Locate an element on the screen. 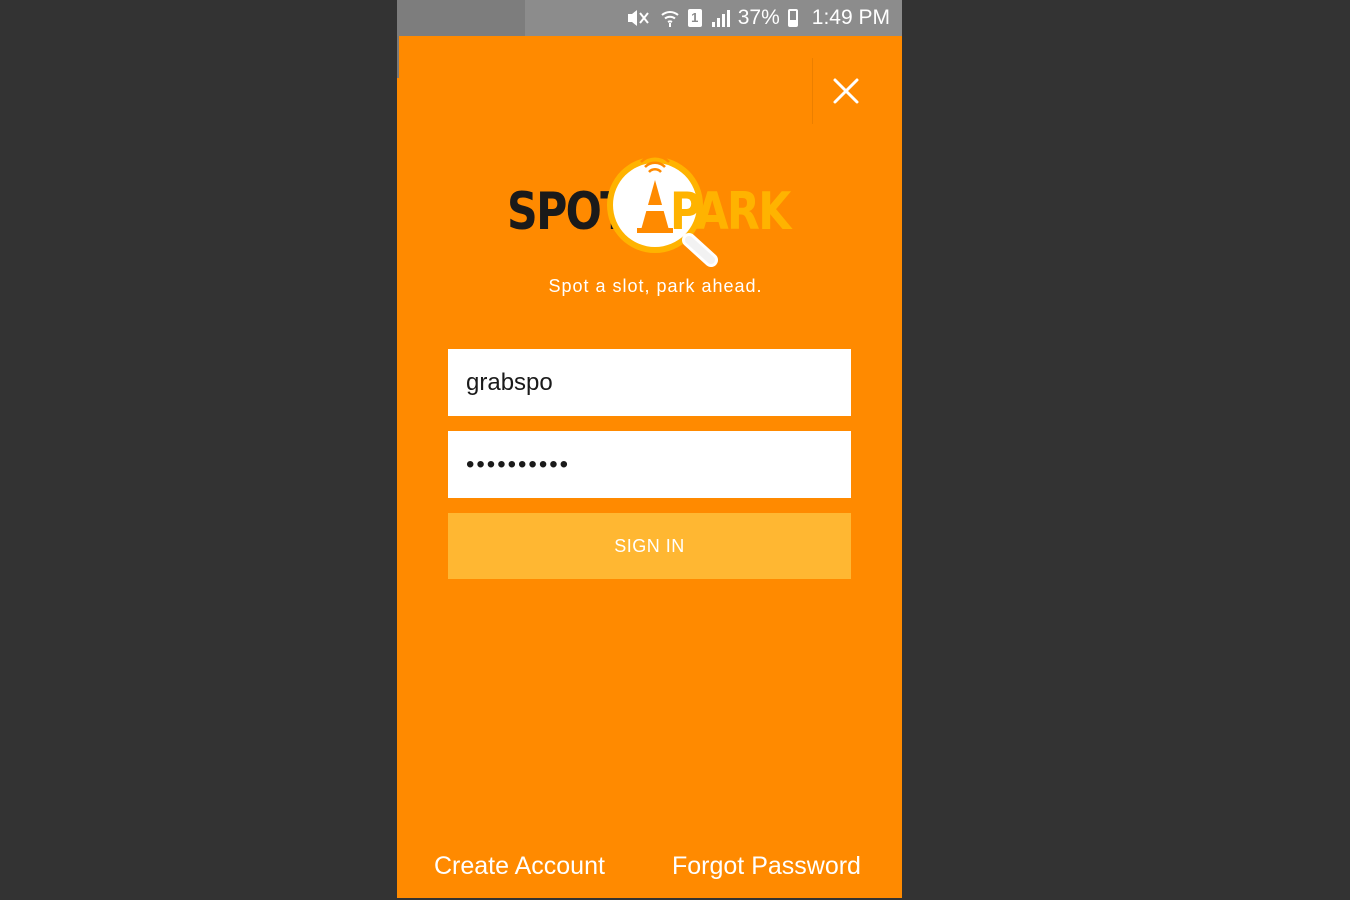 The height and width of the screenshot is (900, 1350). signal-icon is located at coordinates (720, 18).